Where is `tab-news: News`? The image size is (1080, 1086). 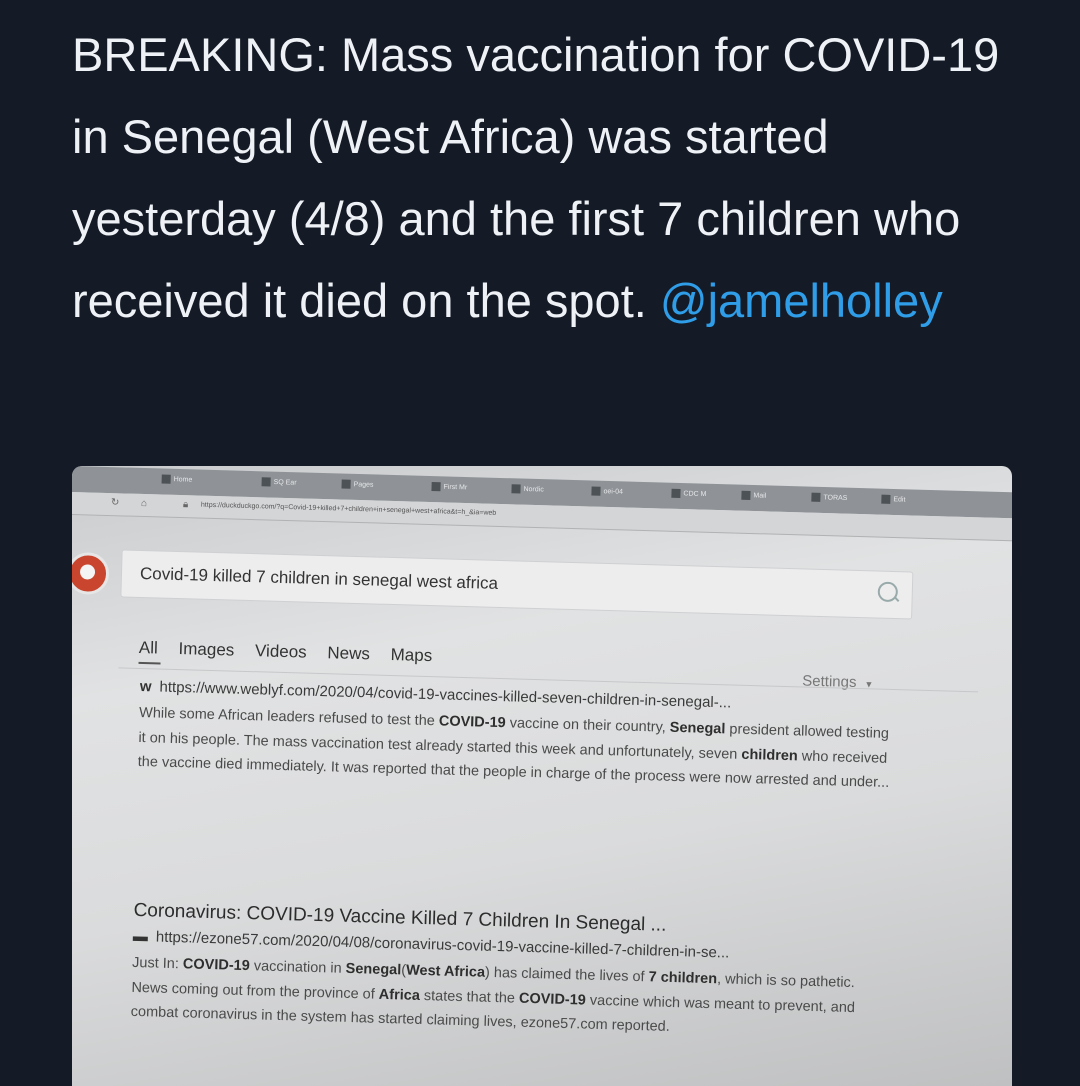
tab-news: News is located at coordinates (348, 653).